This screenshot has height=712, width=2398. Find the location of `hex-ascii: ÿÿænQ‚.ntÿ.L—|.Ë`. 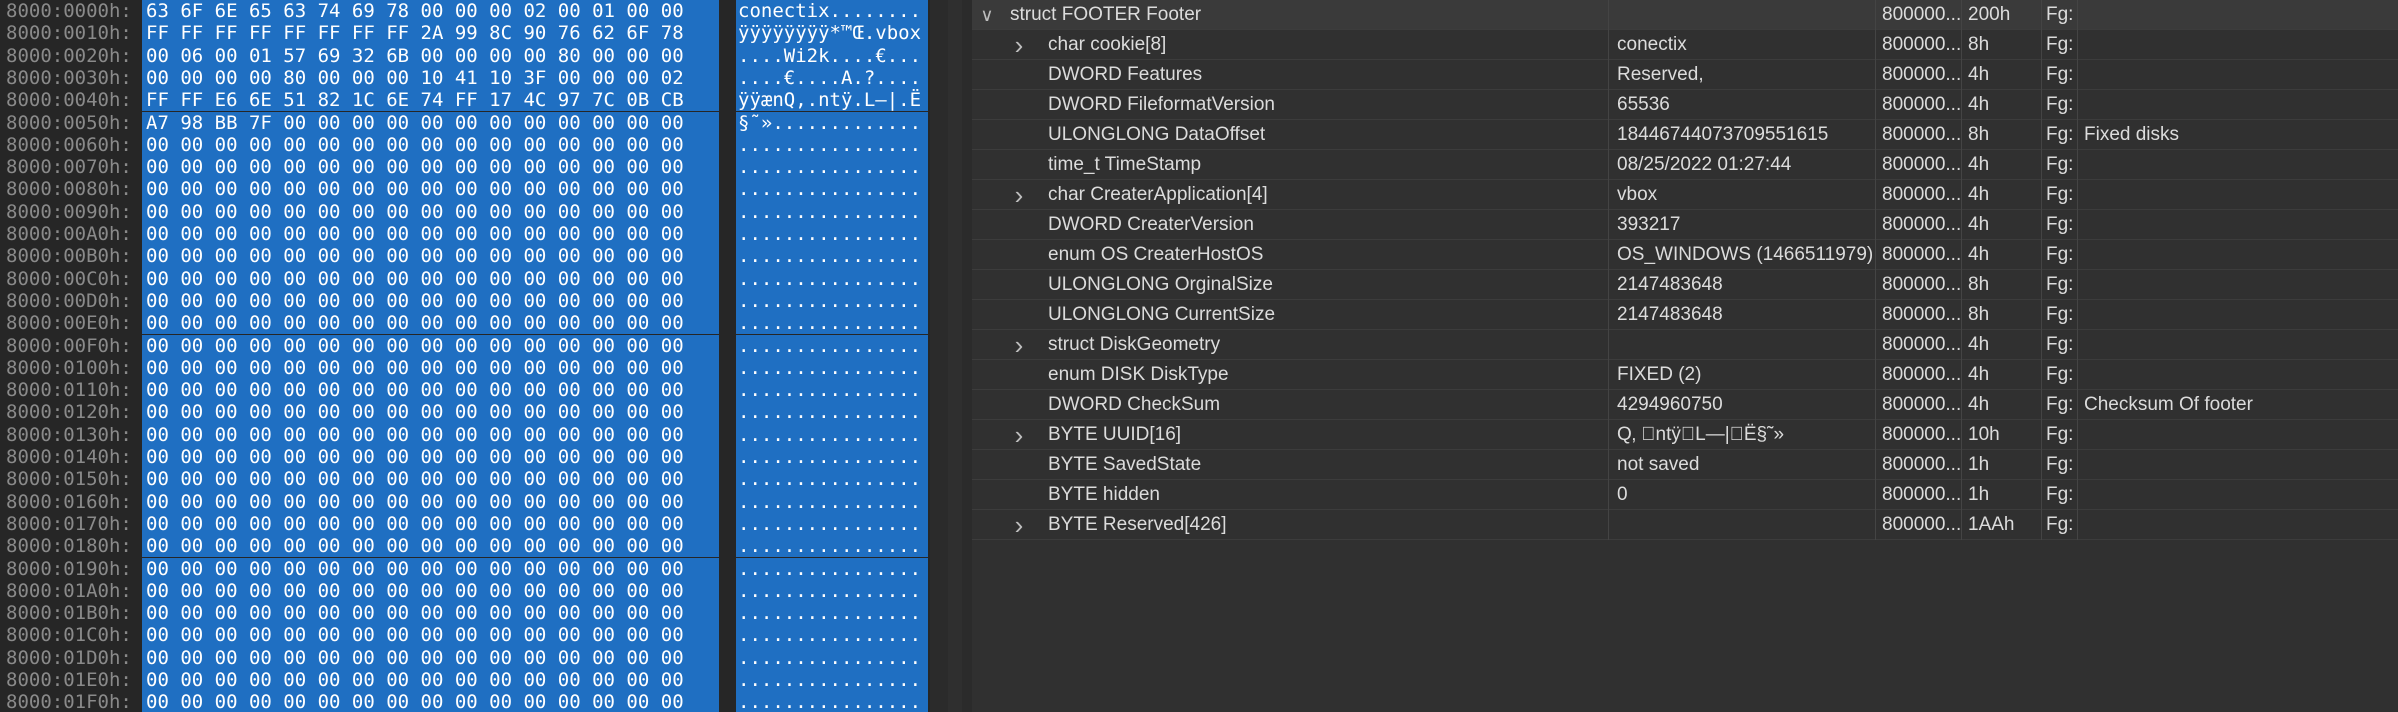

hex-ascii: ÿÿænQ‚.ntÿ.L—|.Ë is located at coordinates (832, 100).